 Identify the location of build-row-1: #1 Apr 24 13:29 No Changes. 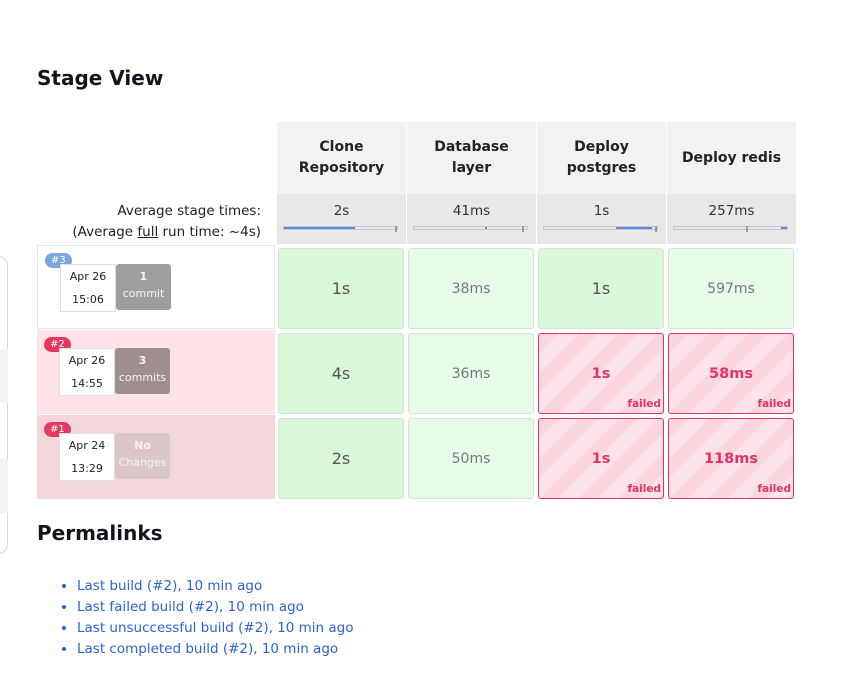
(156, 457).